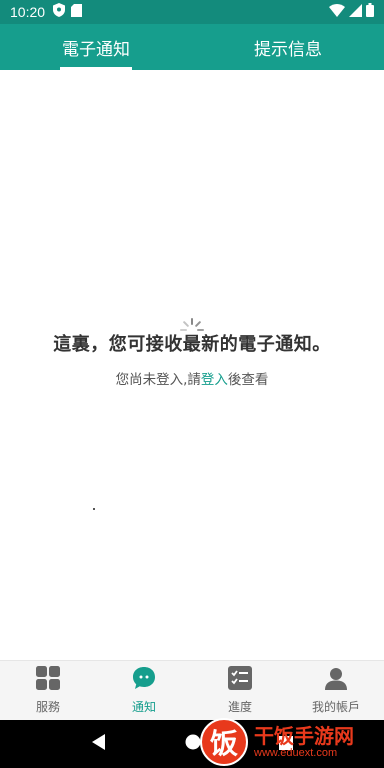  Describe the element at coordinates (337, 12) in the screenshot. I see `wifi-icon` at that location.